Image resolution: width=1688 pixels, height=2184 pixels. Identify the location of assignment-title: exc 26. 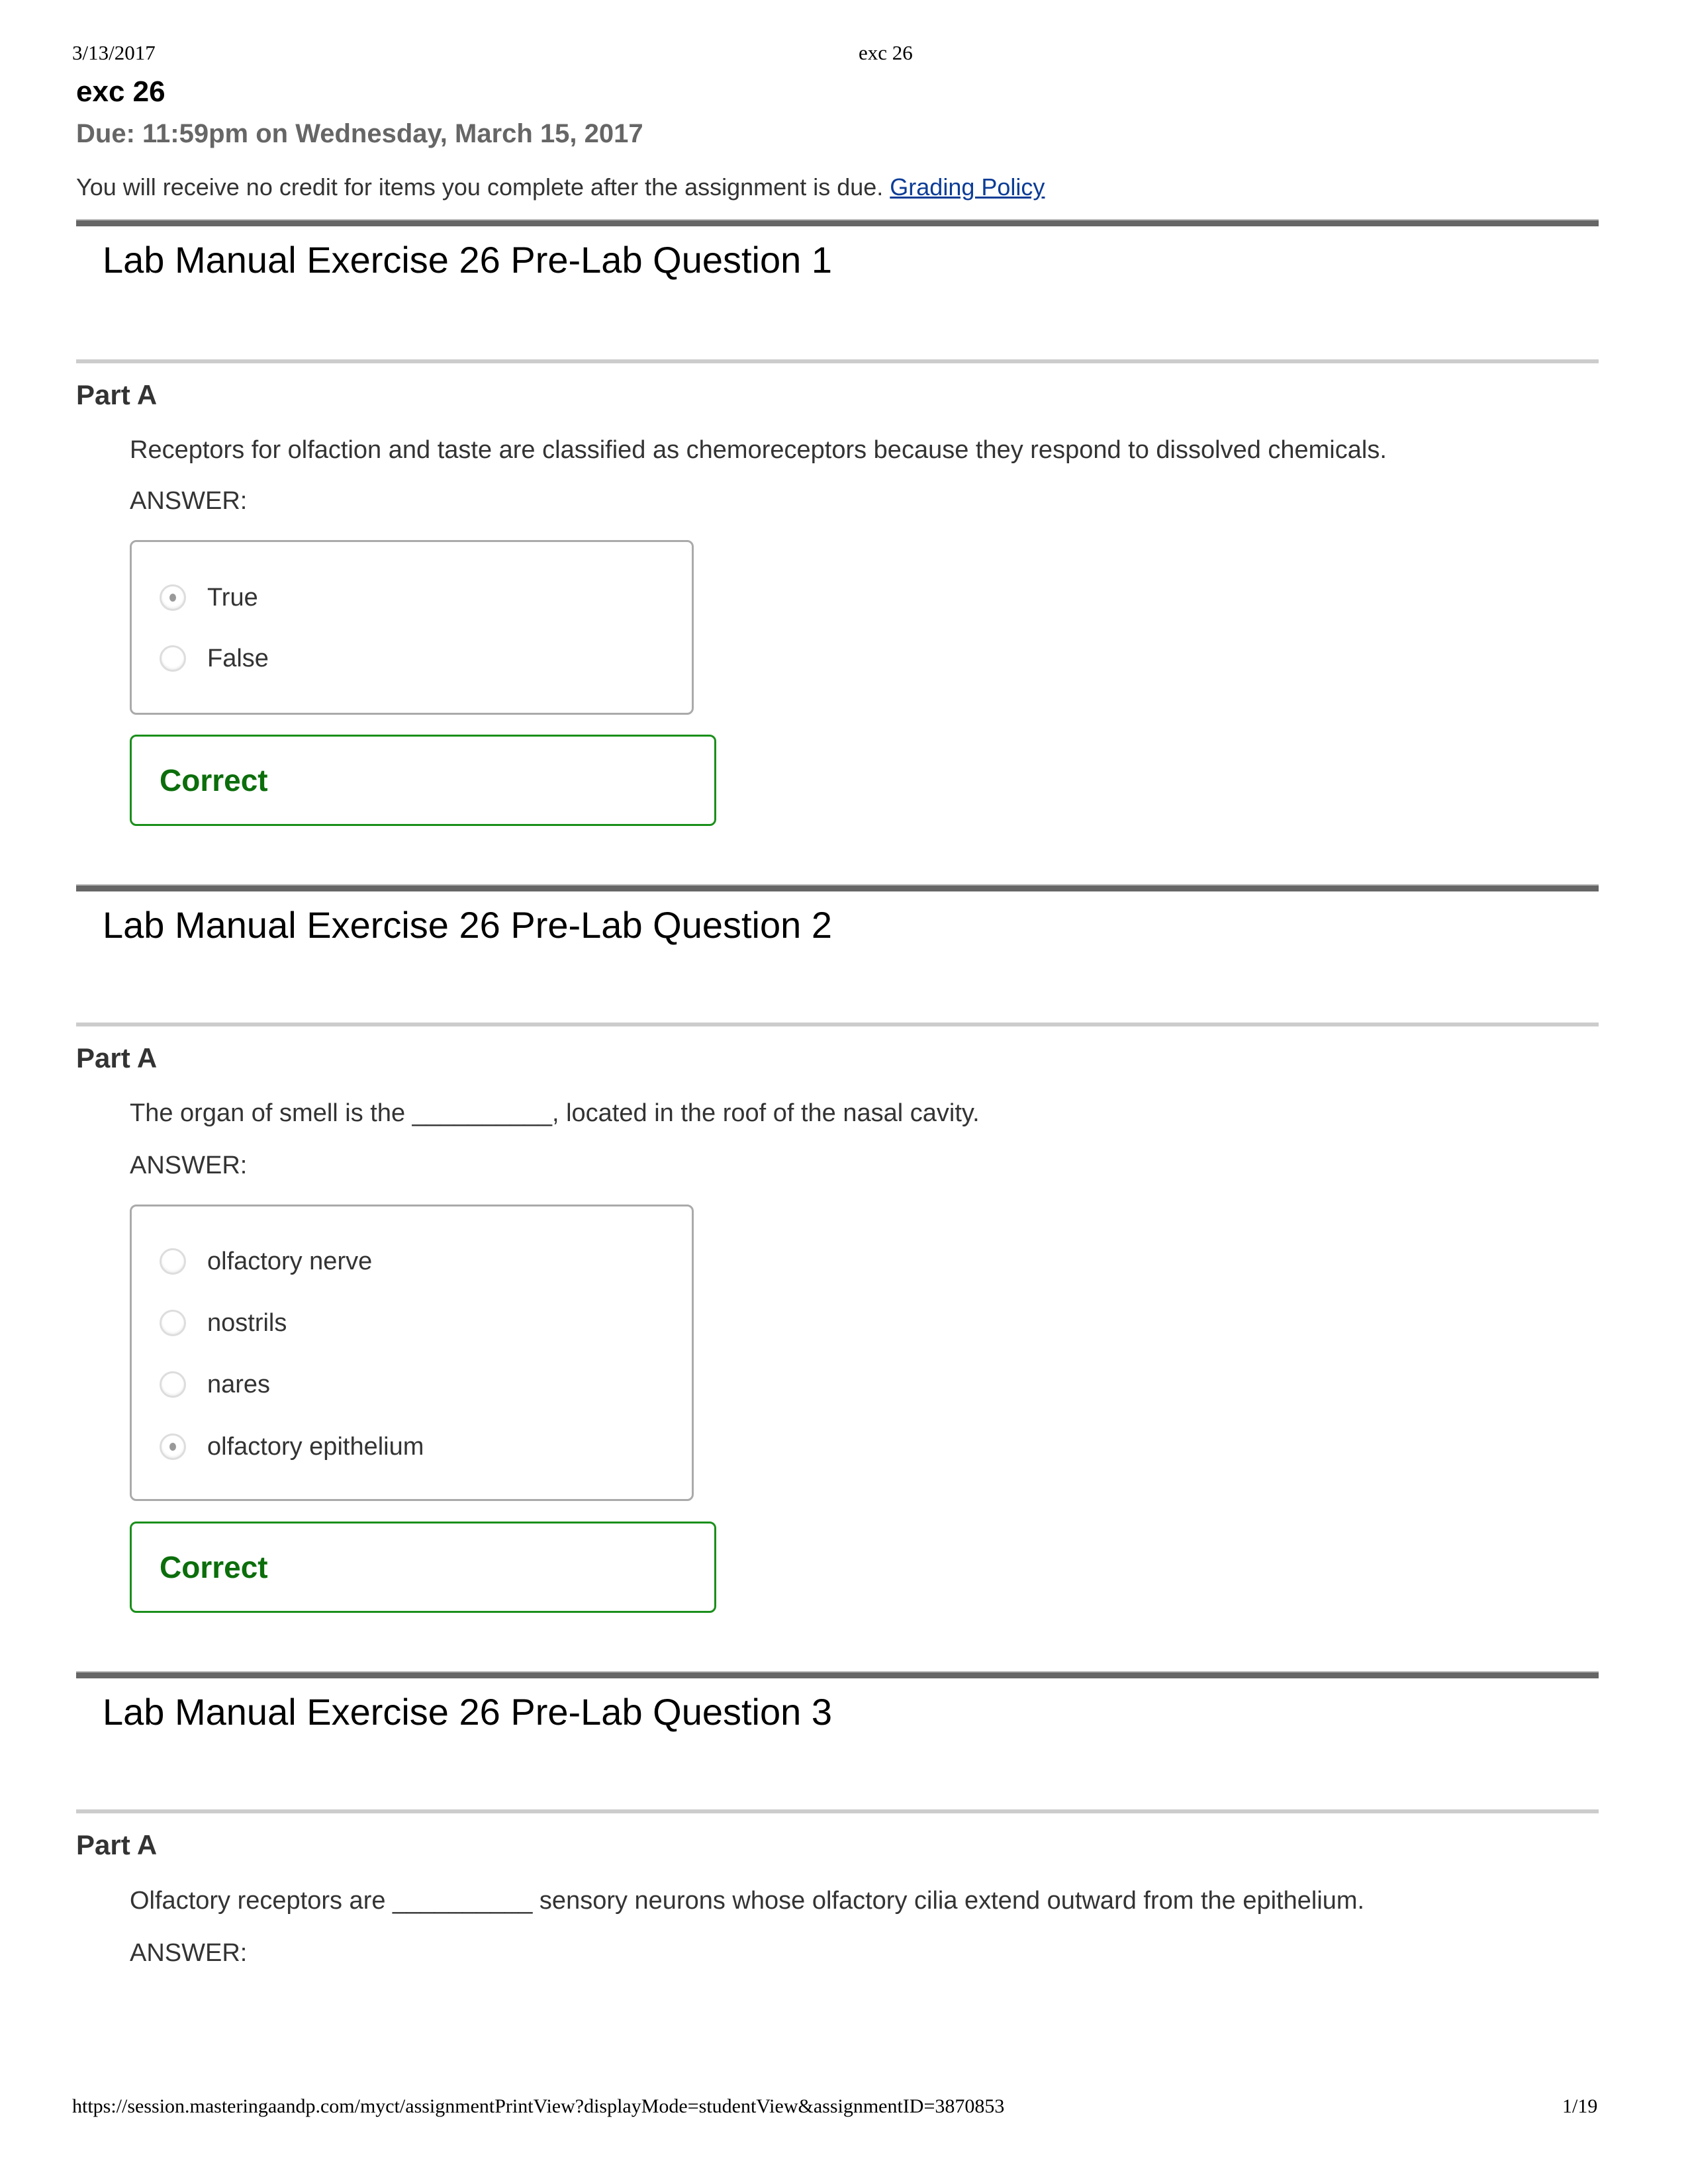
(120, 92).